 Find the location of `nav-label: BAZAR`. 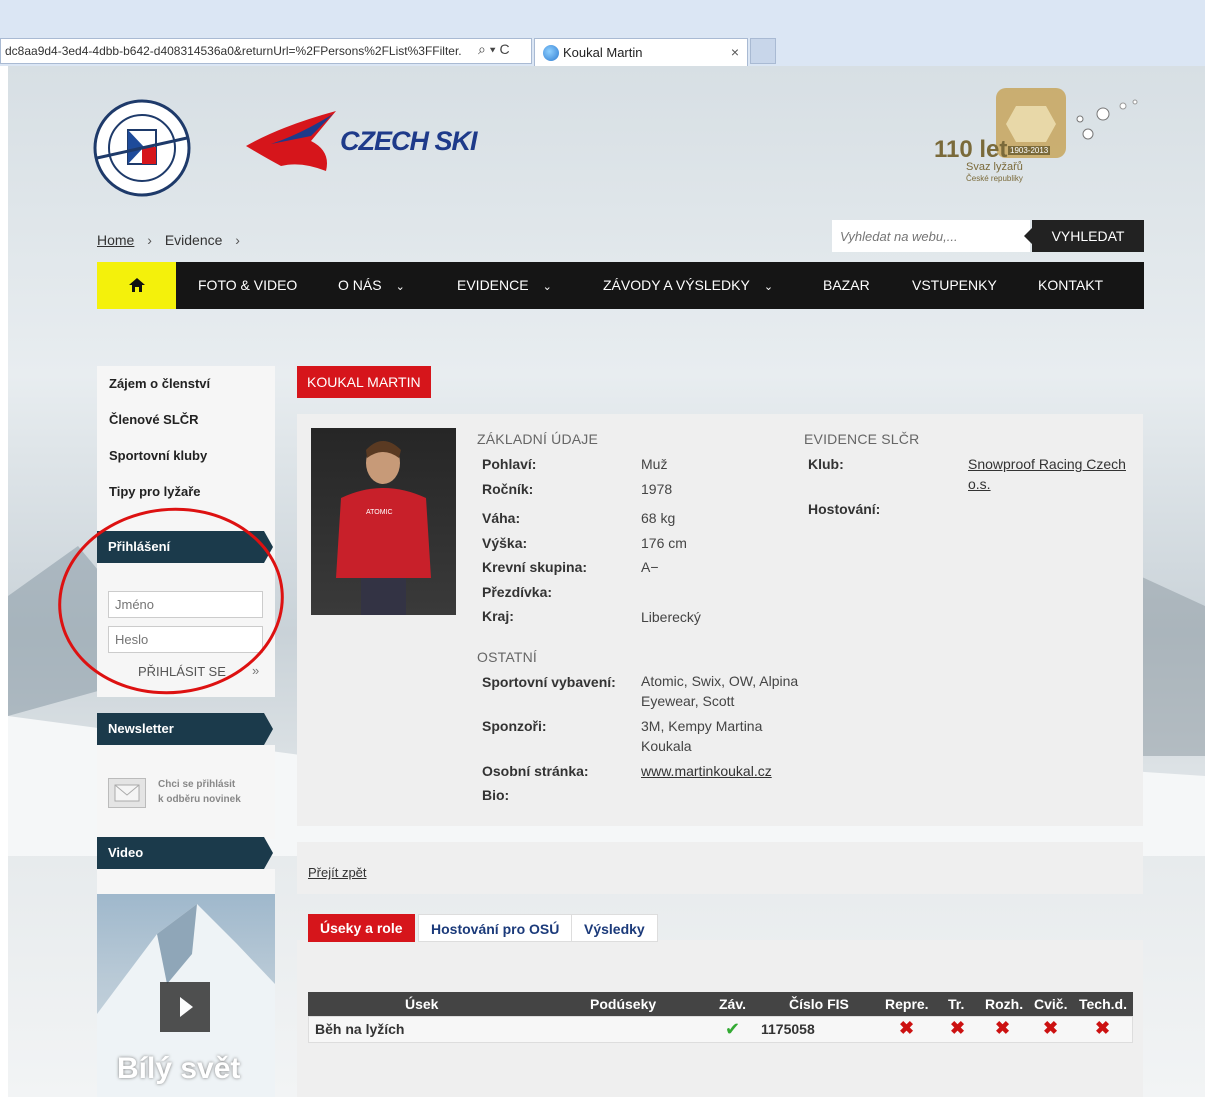

nav-label: BAZAR is located at coordinates (846, 285).